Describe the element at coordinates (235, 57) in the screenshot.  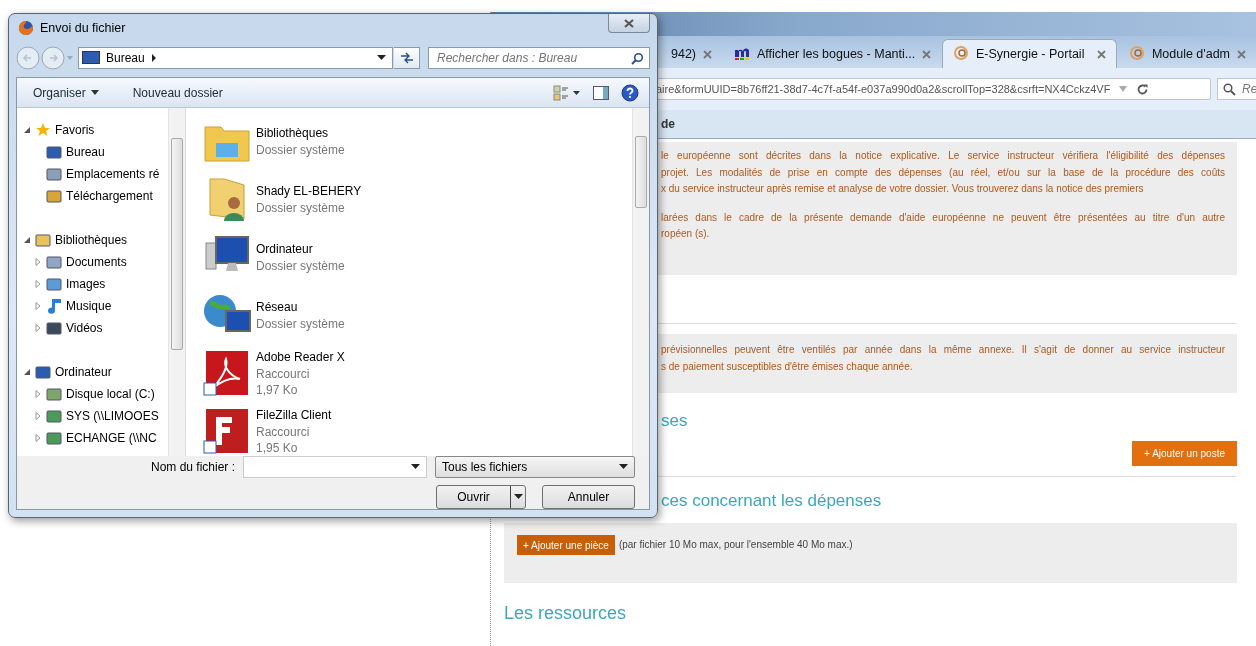
I see `breadcrumb-bar: Bureau` at that location.